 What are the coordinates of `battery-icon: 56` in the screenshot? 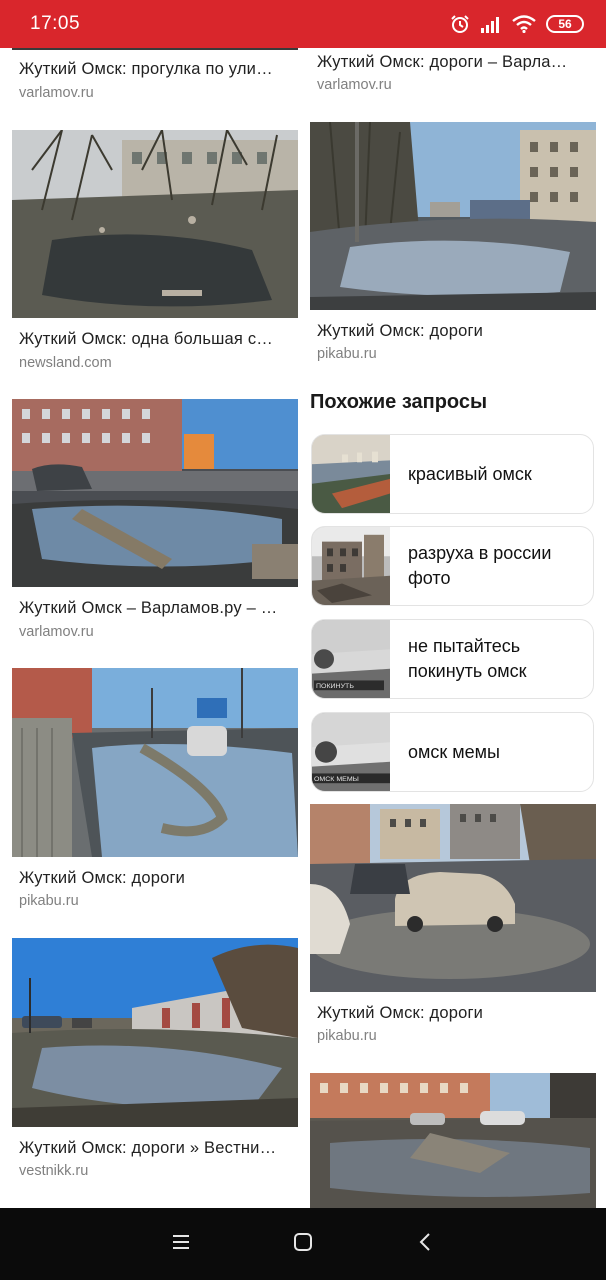 It's located at (565, 24).